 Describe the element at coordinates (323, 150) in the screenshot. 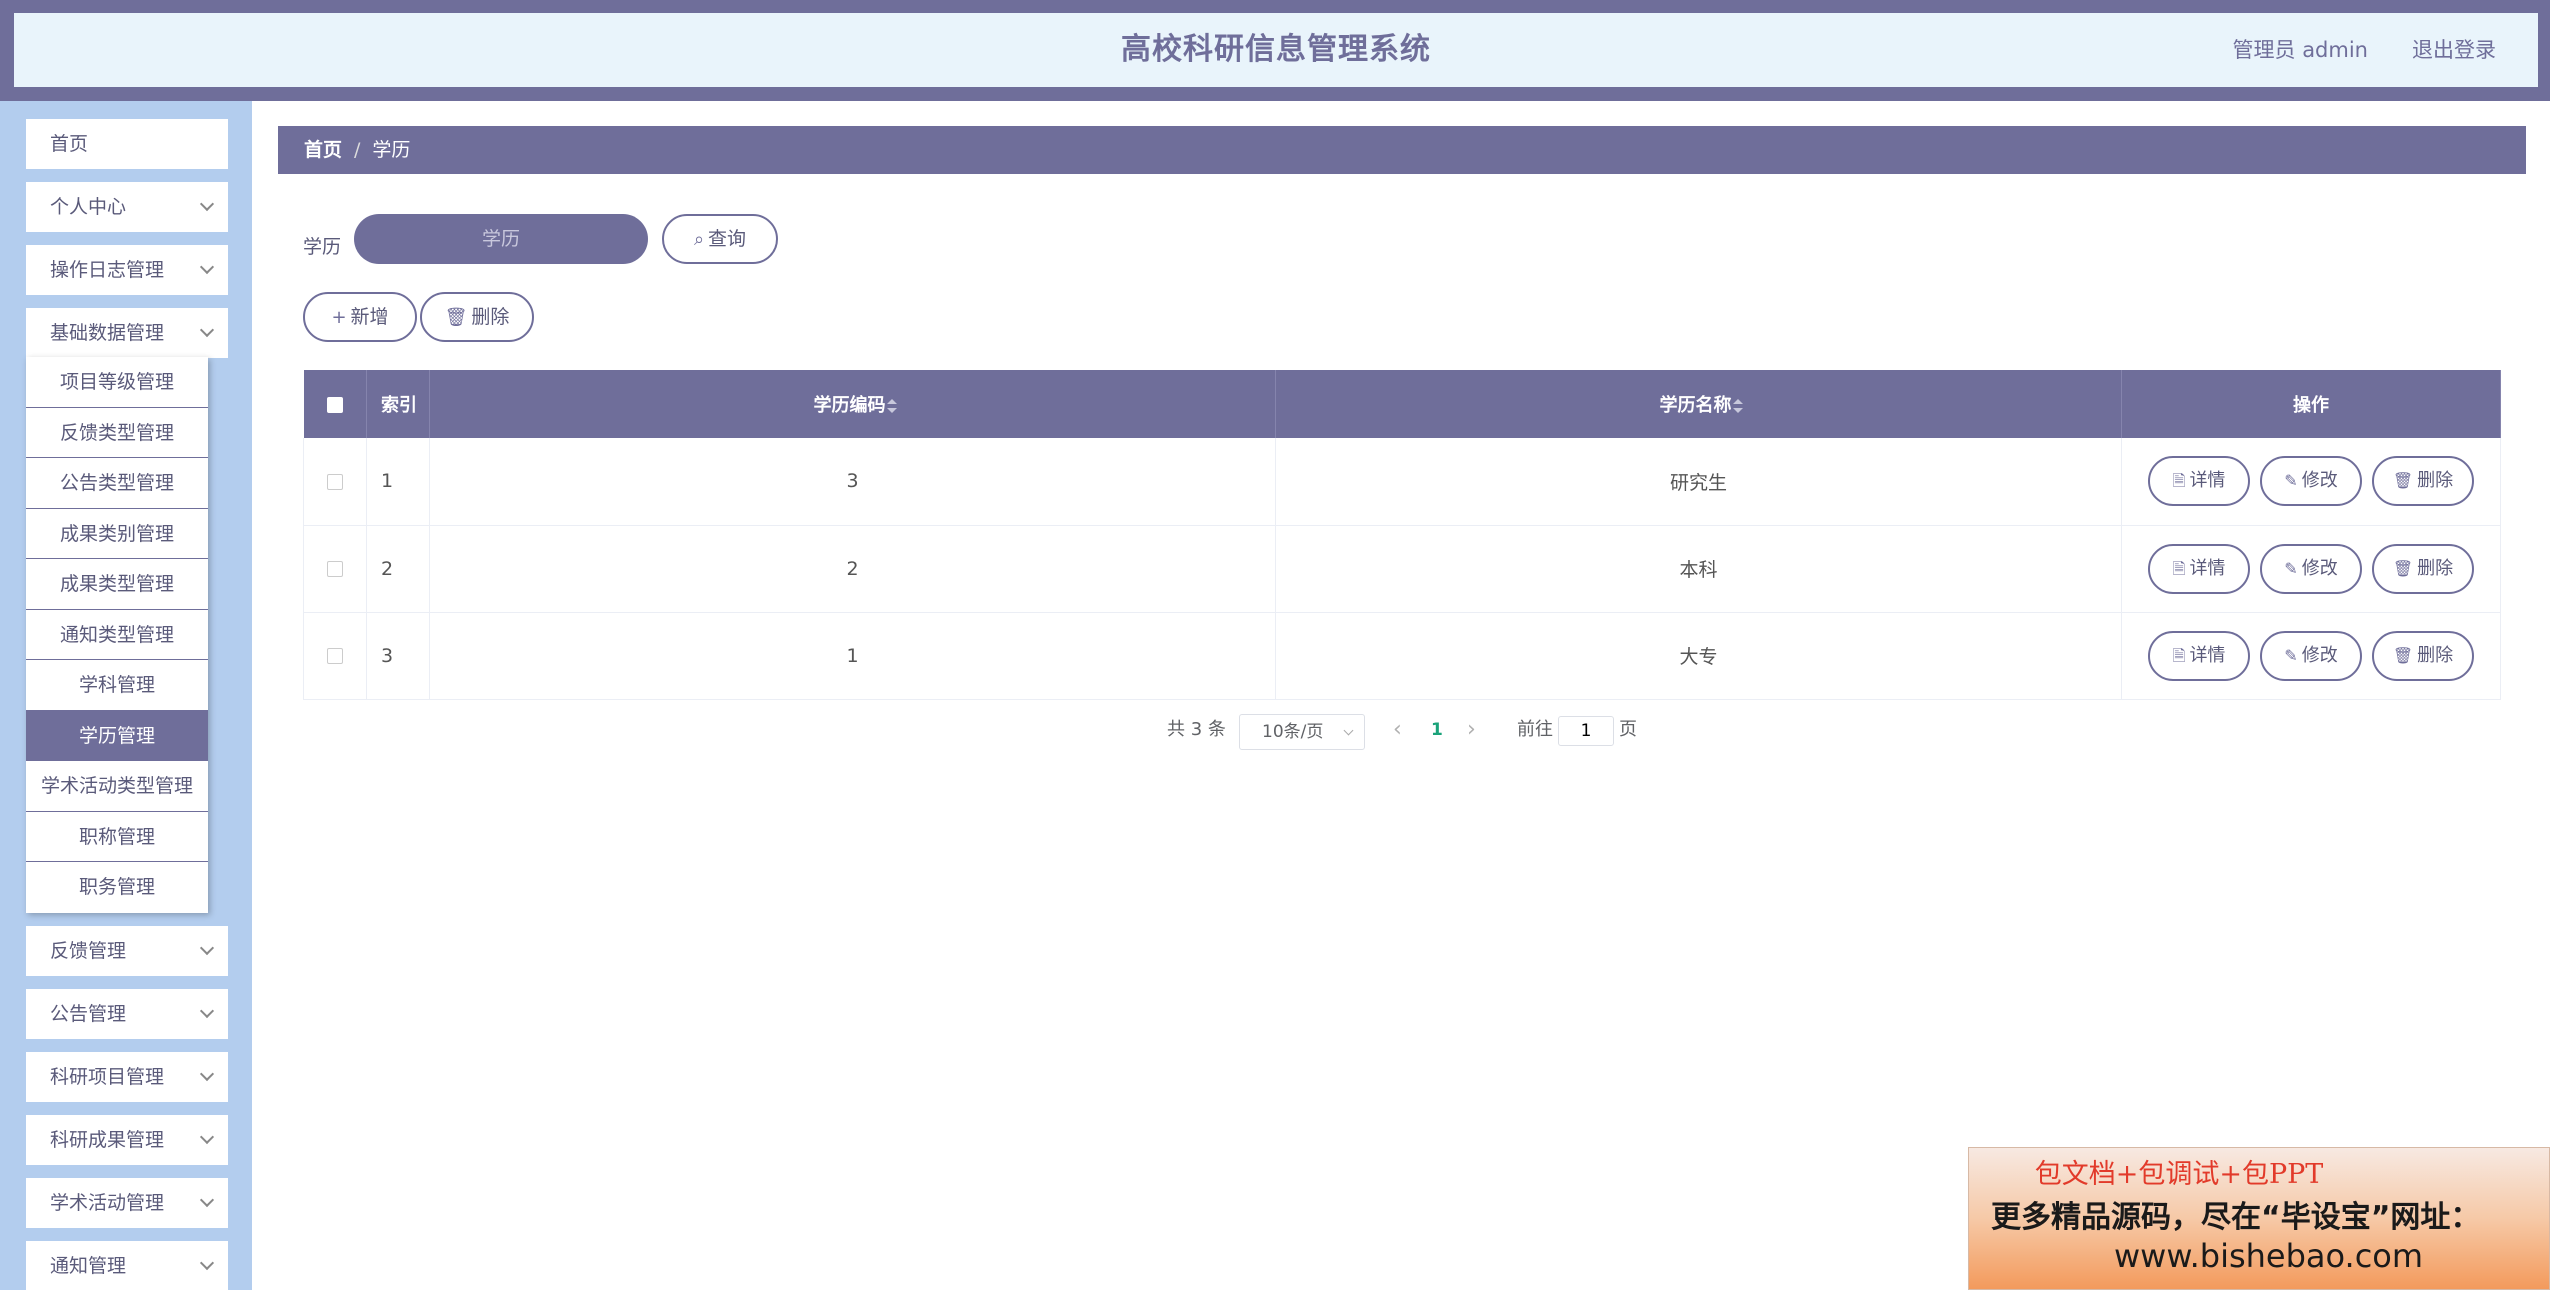

I see `breadcrumb-home: 首页` at that location.